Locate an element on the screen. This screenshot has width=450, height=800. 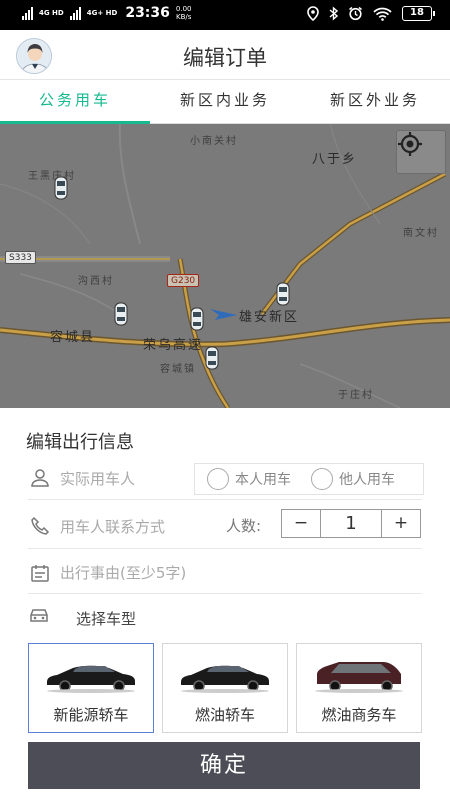
radio-self-label: 本人用车 is located at coordinates (263, 480).